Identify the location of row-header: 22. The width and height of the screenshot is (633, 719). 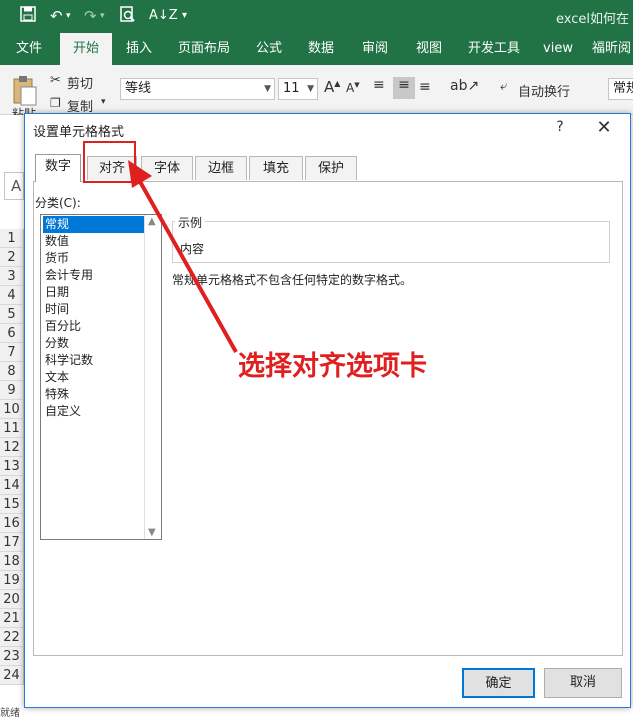
(12, 637).